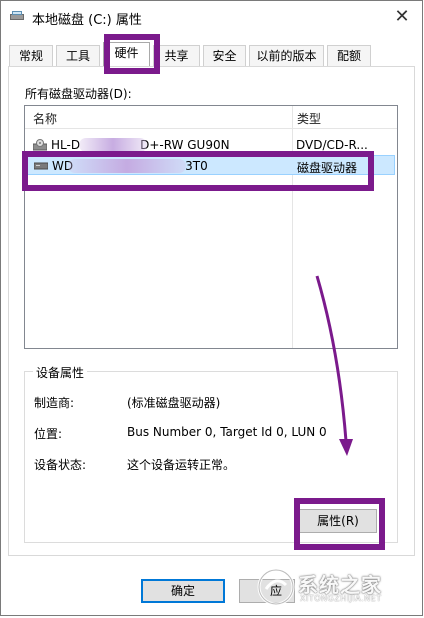  What do you see at coordinates (341, 598) in the screenshot?
I see `watermark-url: XITONGZHIJIA.NET` at bounding box center [341, 598].